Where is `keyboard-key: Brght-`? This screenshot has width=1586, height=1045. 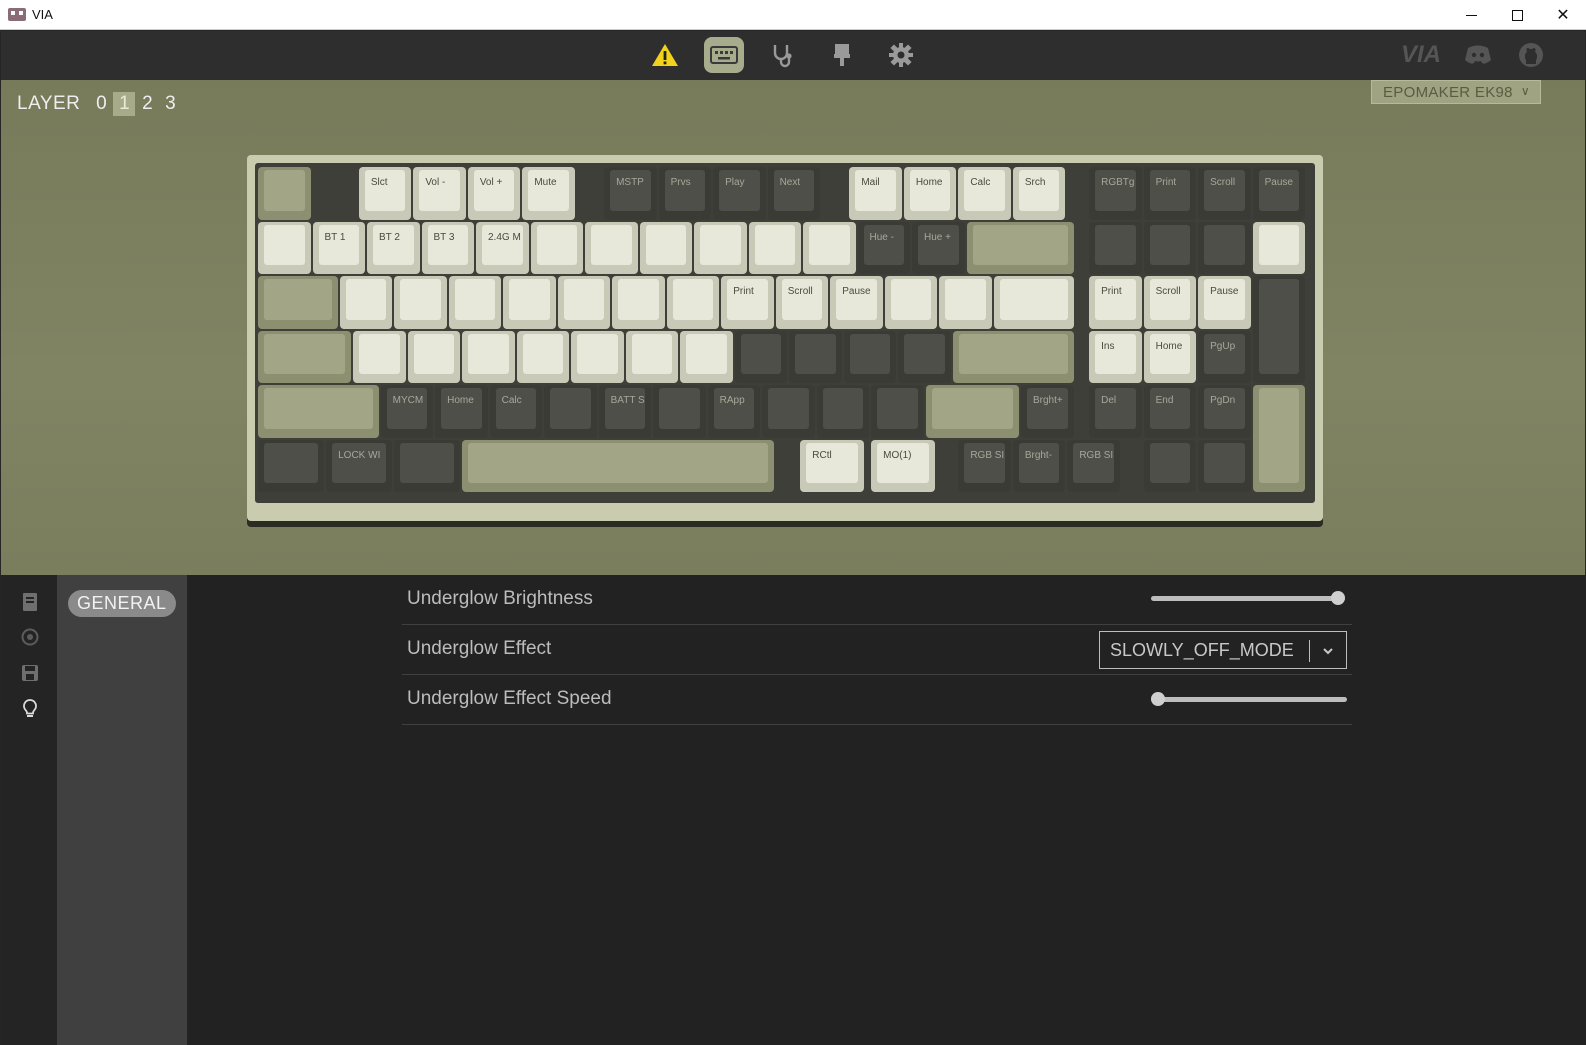 keyboard-key: Brght- is located at coordinates (1039, 465).